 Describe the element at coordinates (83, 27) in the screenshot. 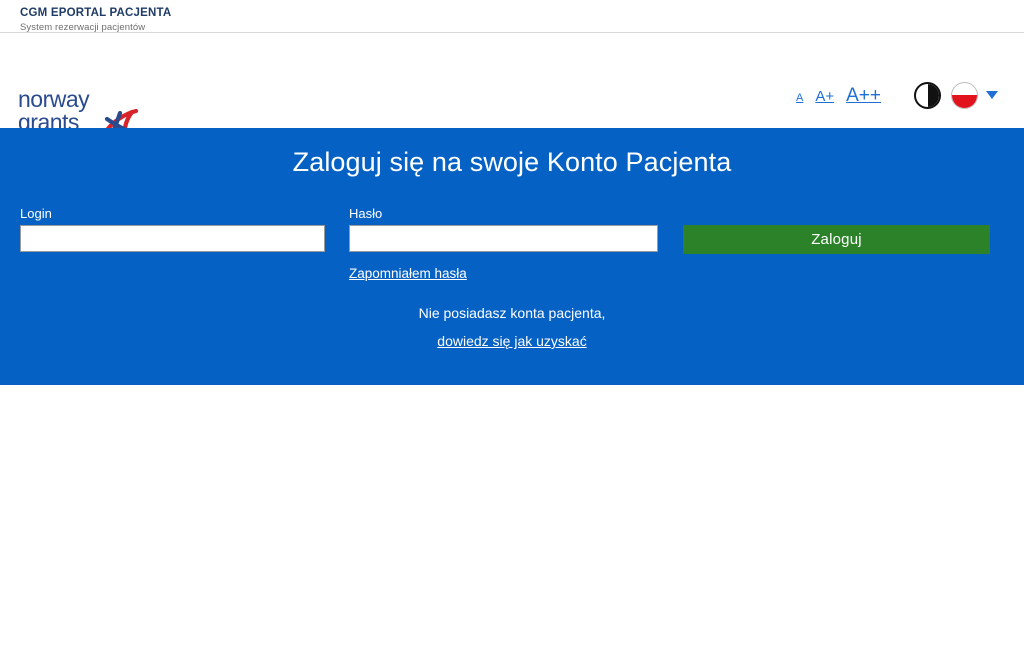

I see `app-subtitle: System rezerwacji pacjentów` at that location.